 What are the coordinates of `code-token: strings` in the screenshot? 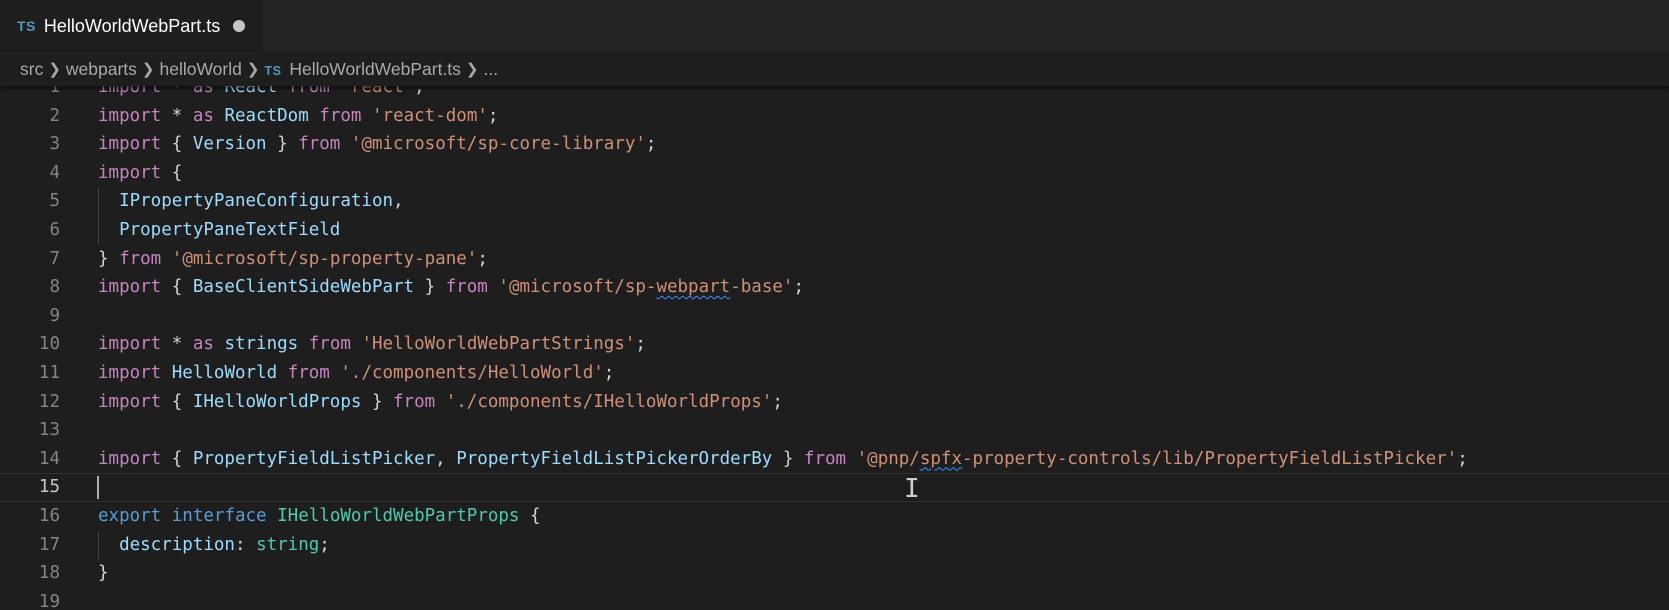 It's located at (261, 344).